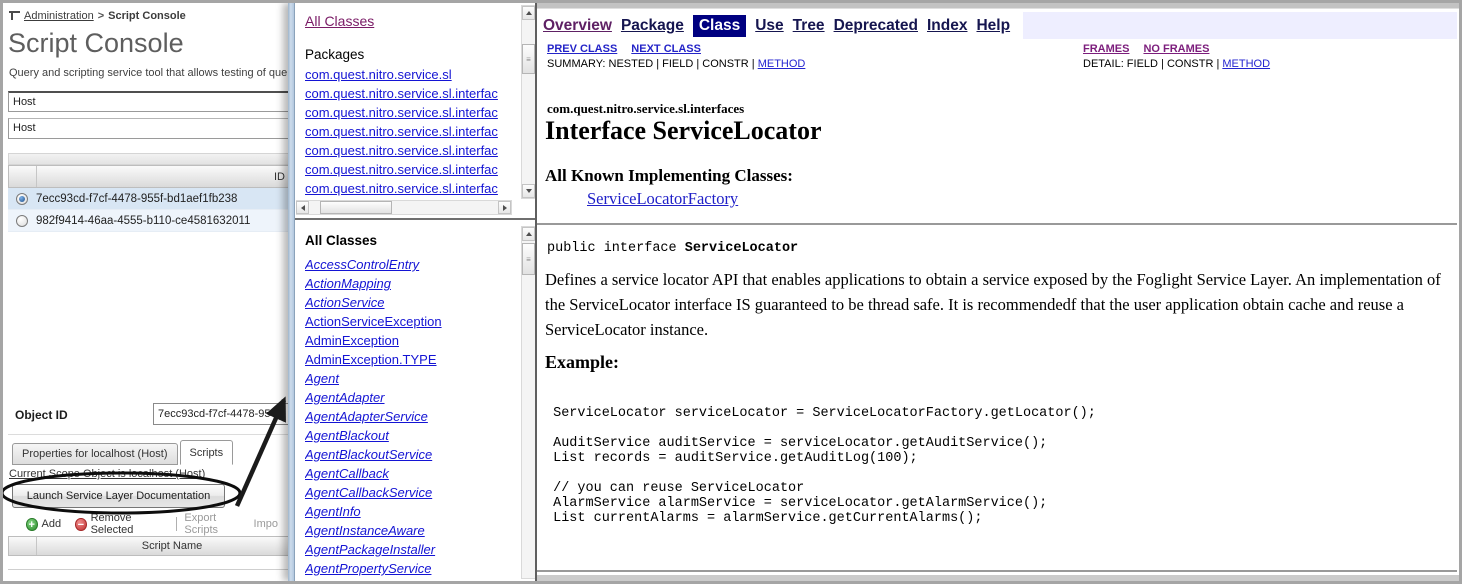  What do you see at coordinates (220, 414) in the screenshot?
I see `object-id-input` at bounding box center [220, 414].